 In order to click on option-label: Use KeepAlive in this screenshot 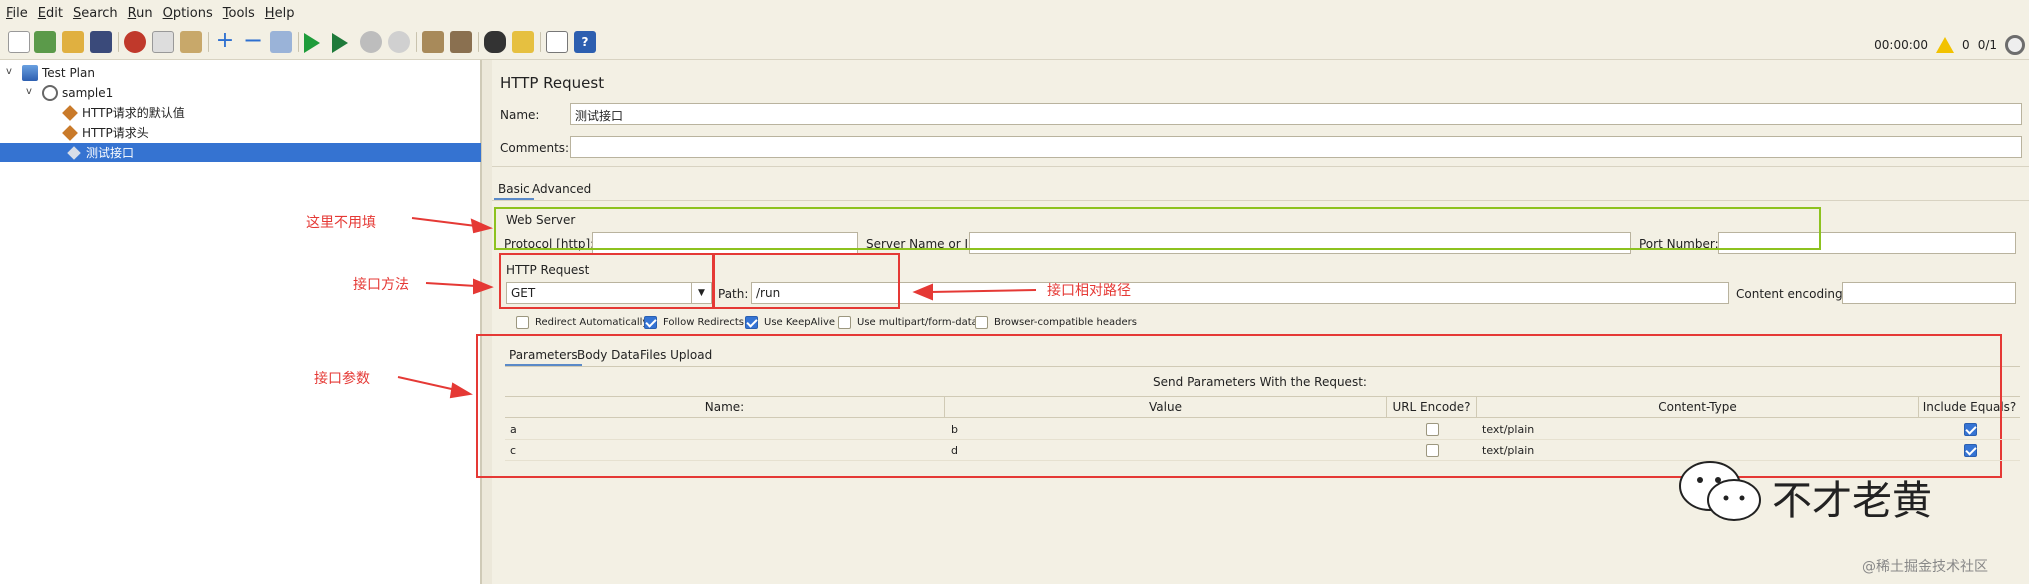, I will do `click(800, 322)`.